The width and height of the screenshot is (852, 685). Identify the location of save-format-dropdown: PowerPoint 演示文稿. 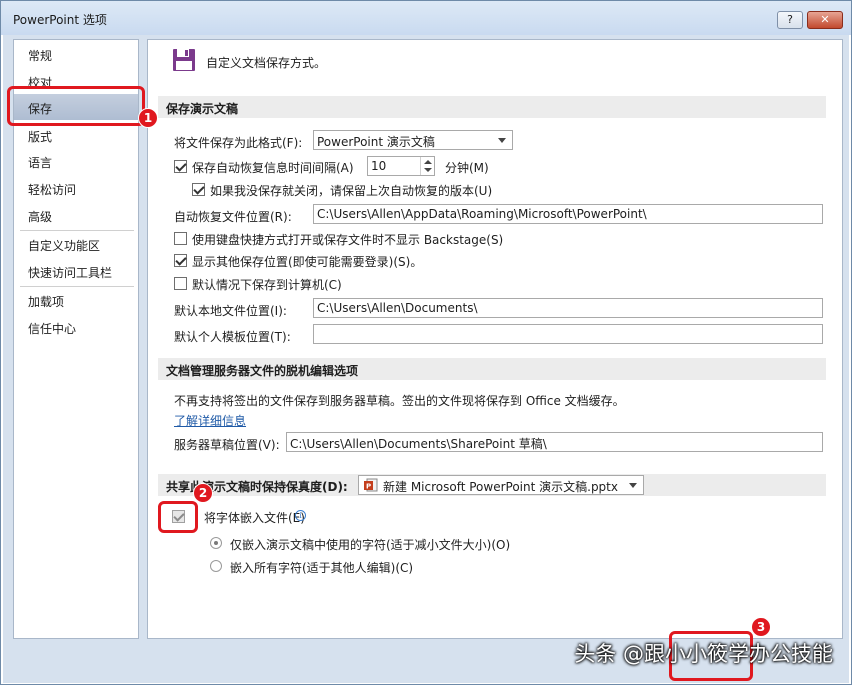
(413, 140).